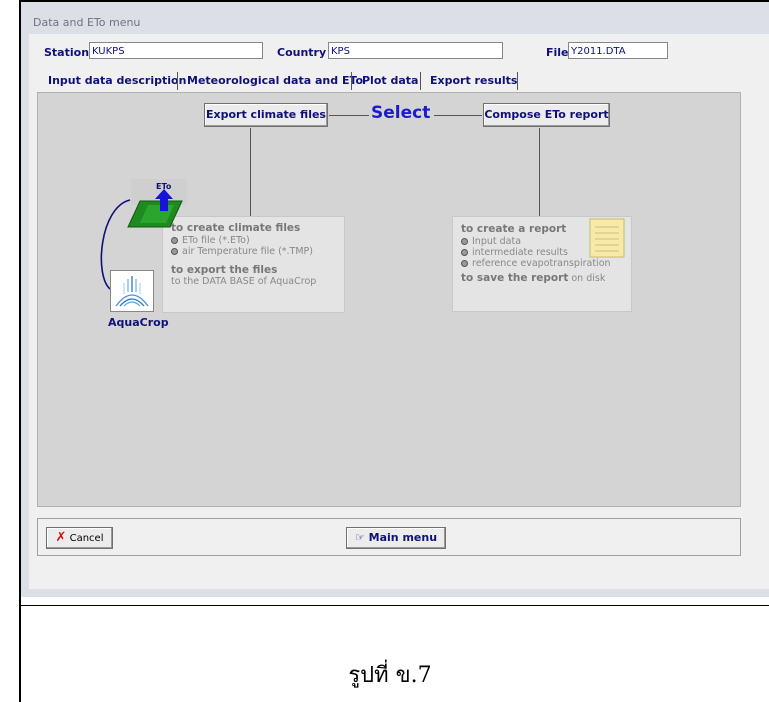 The image size is (769, 702). I want to click on figure-caption: รูปที่ ข.7, so click(390, 675).